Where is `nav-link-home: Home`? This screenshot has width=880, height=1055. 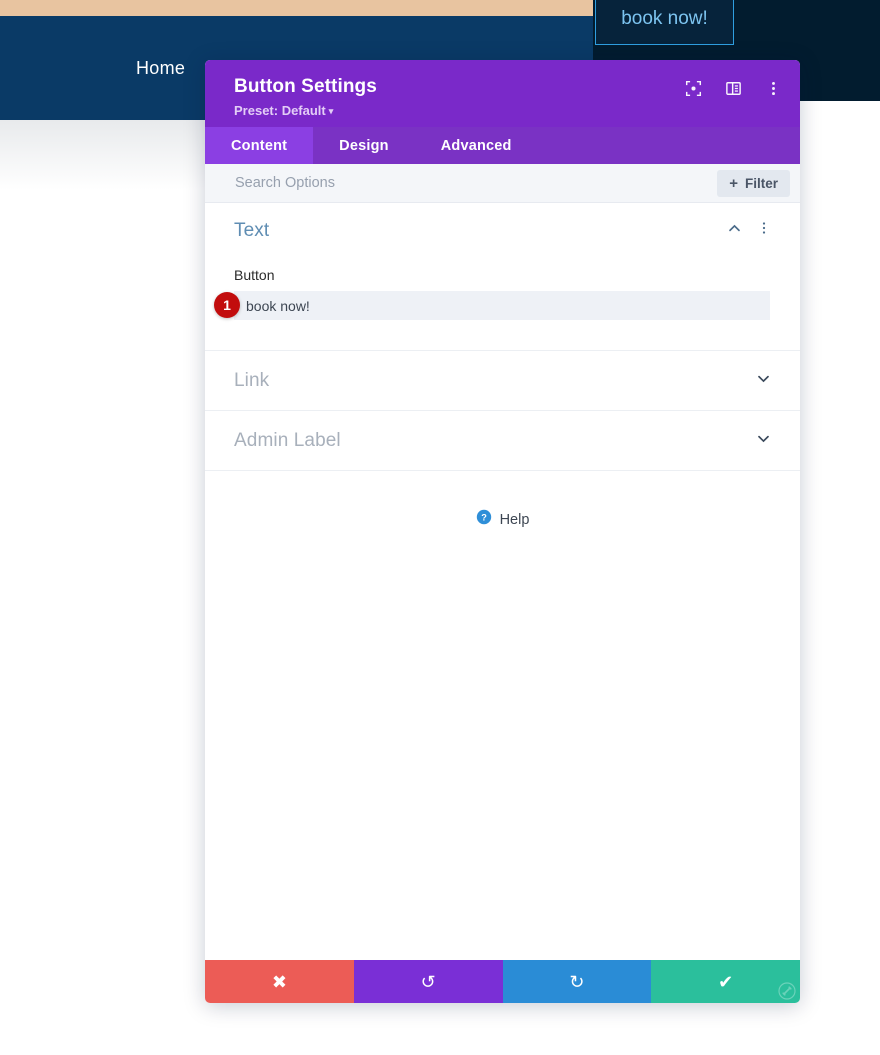
nav-link-home: Home is located at coordinates (160, 68).